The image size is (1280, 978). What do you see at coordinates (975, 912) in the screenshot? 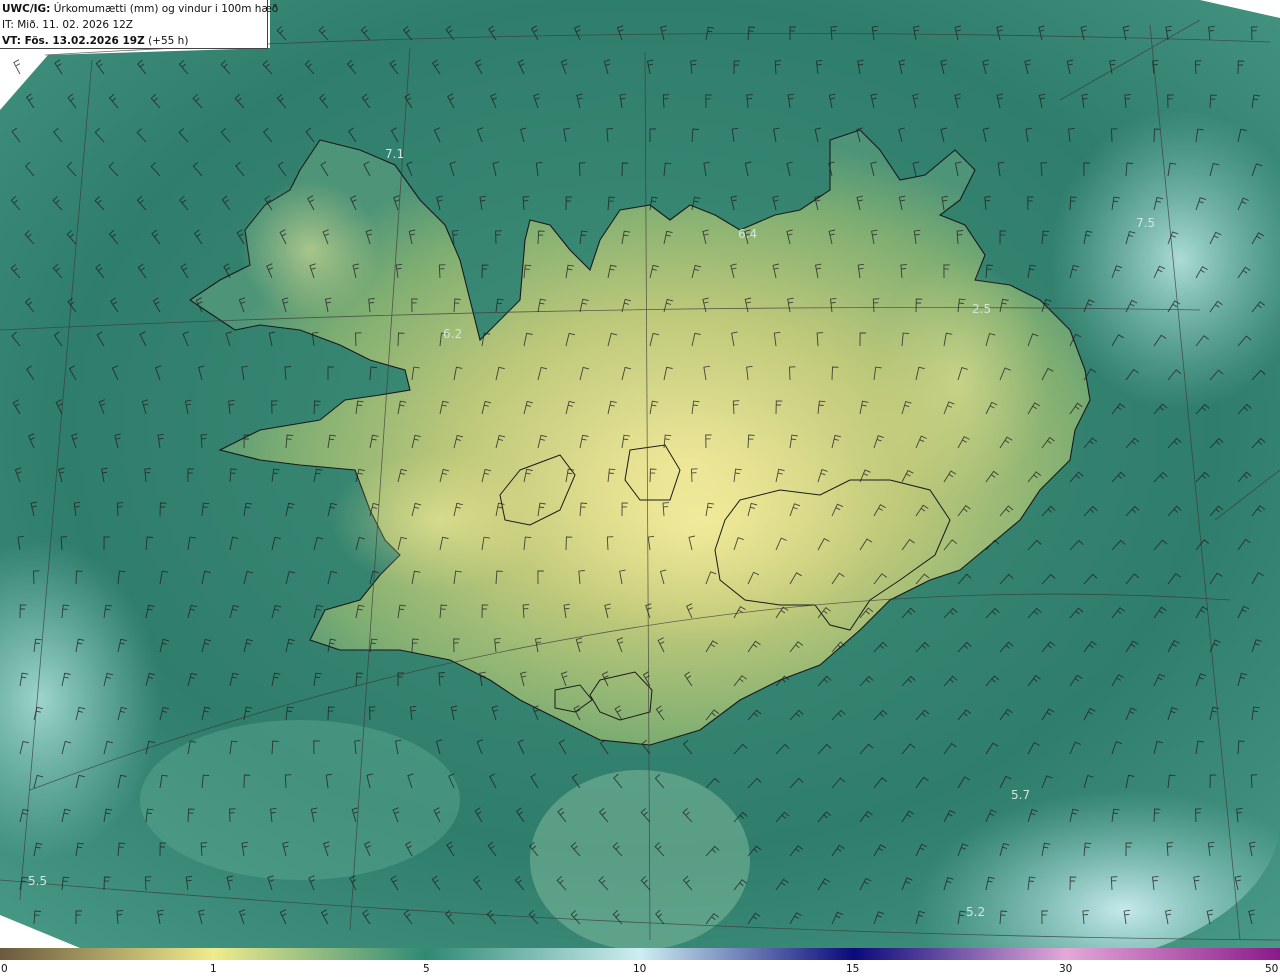
I see `contour-label: 5.2` at bounding box center [975, 912].